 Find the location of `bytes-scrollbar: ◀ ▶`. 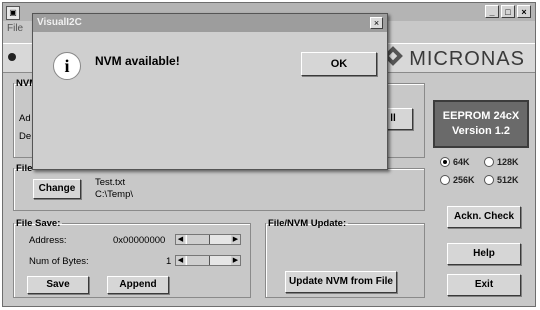

bytes-scrollbar: ◀ ▶ is located at coordinates (208, 260).